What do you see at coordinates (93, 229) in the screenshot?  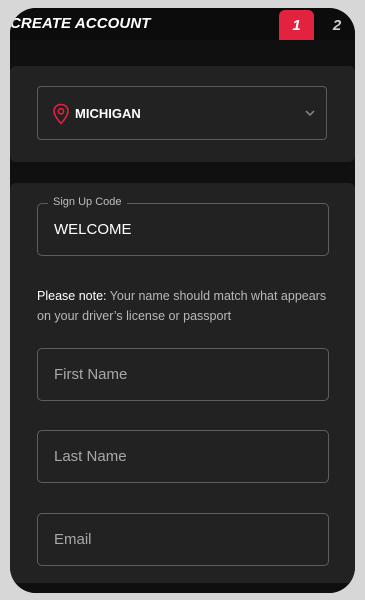 I see `signup-code-value: WELCOME` at bounding box center [93, 229].